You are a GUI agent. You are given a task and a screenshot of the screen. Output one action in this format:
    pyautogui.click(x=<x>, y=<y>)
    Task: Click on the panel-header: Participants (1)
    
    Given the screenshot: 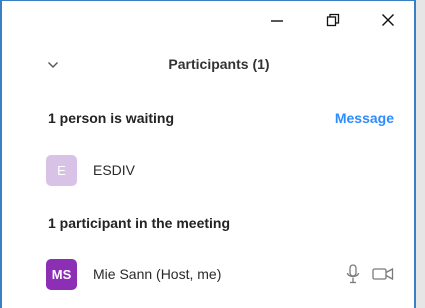 What is the action you would take?
    pyautogui.click(x=208, y=65)
    